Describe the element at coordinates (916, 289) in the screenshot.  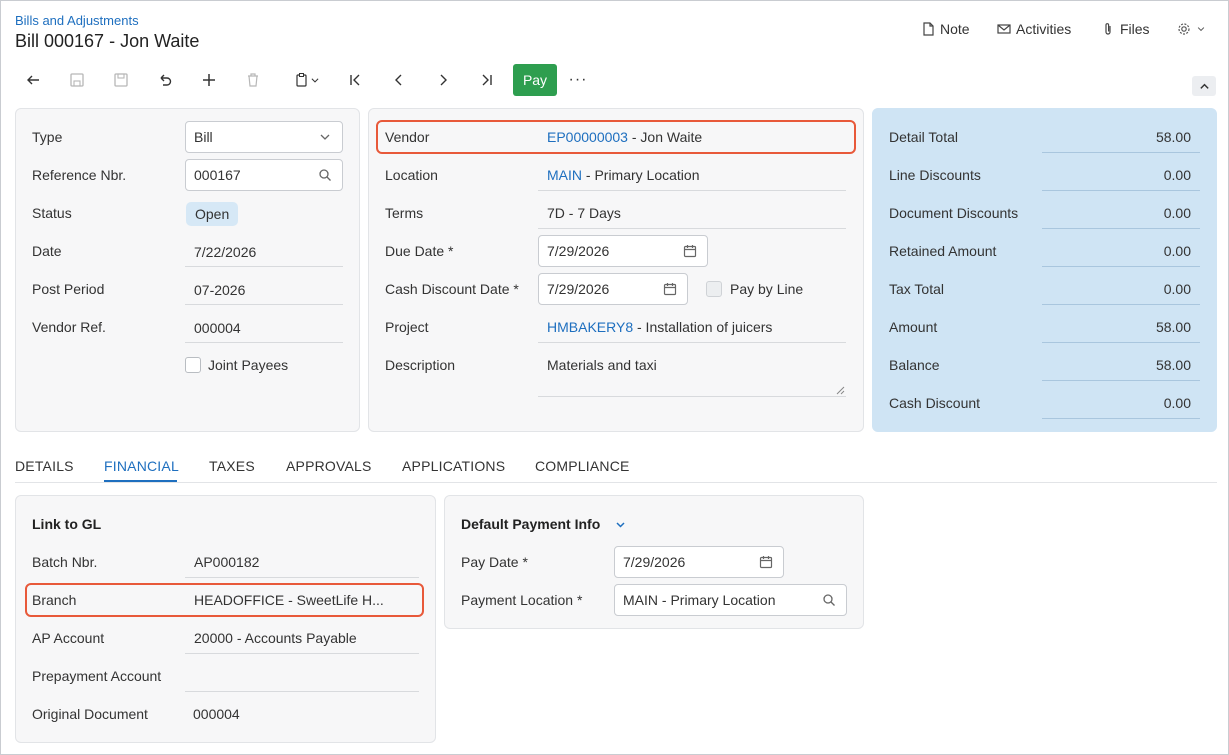
I see `tax-total-label: Tax Total` at that location.